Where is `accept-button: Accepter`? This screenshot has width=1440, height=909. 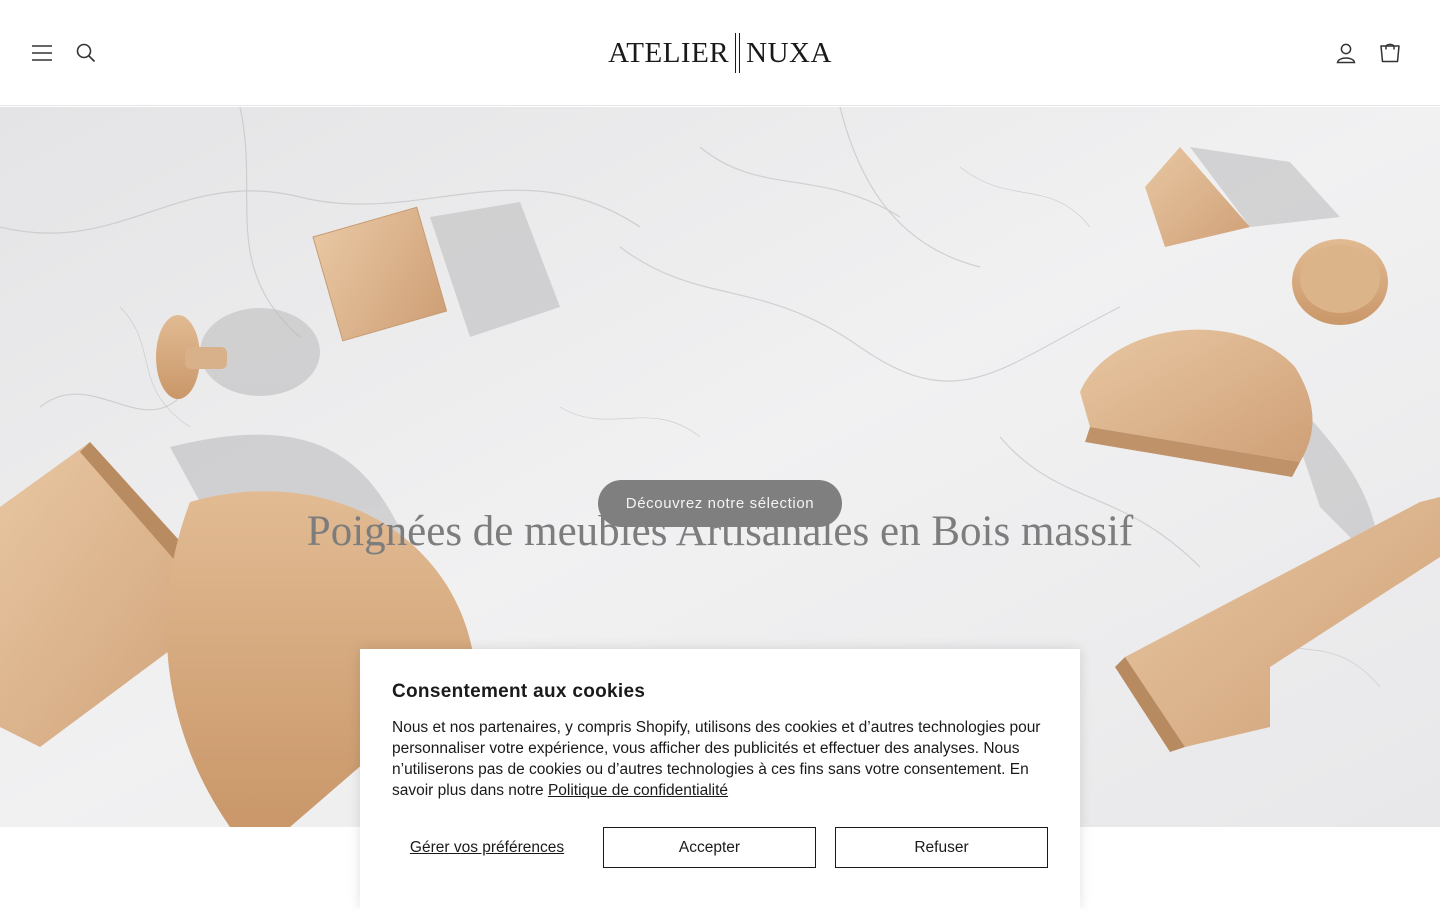 accept-button: Accepter is located at coordinates (709, 847).